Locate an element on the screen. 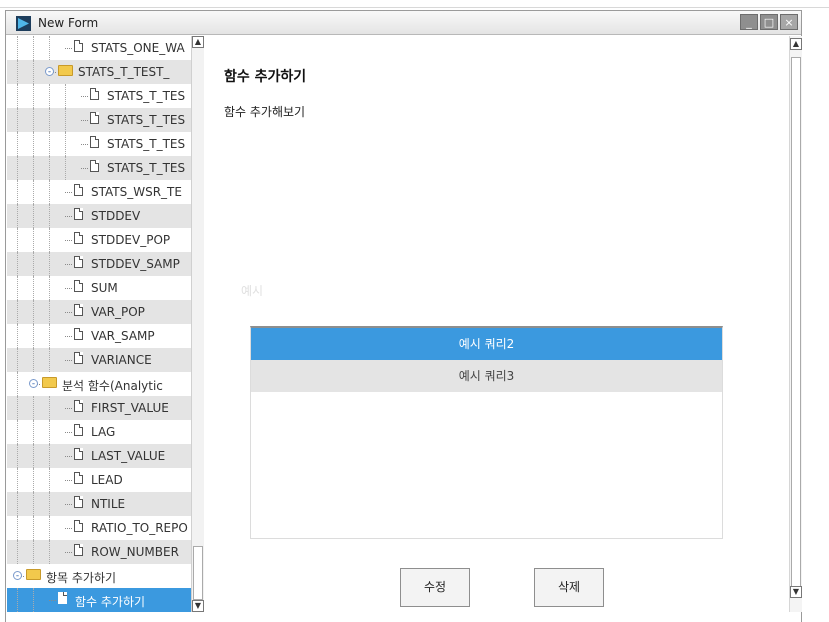 The image size is (829, 622). tree-item-label: 함수 추가하기 is located at coordinates (110, 602).